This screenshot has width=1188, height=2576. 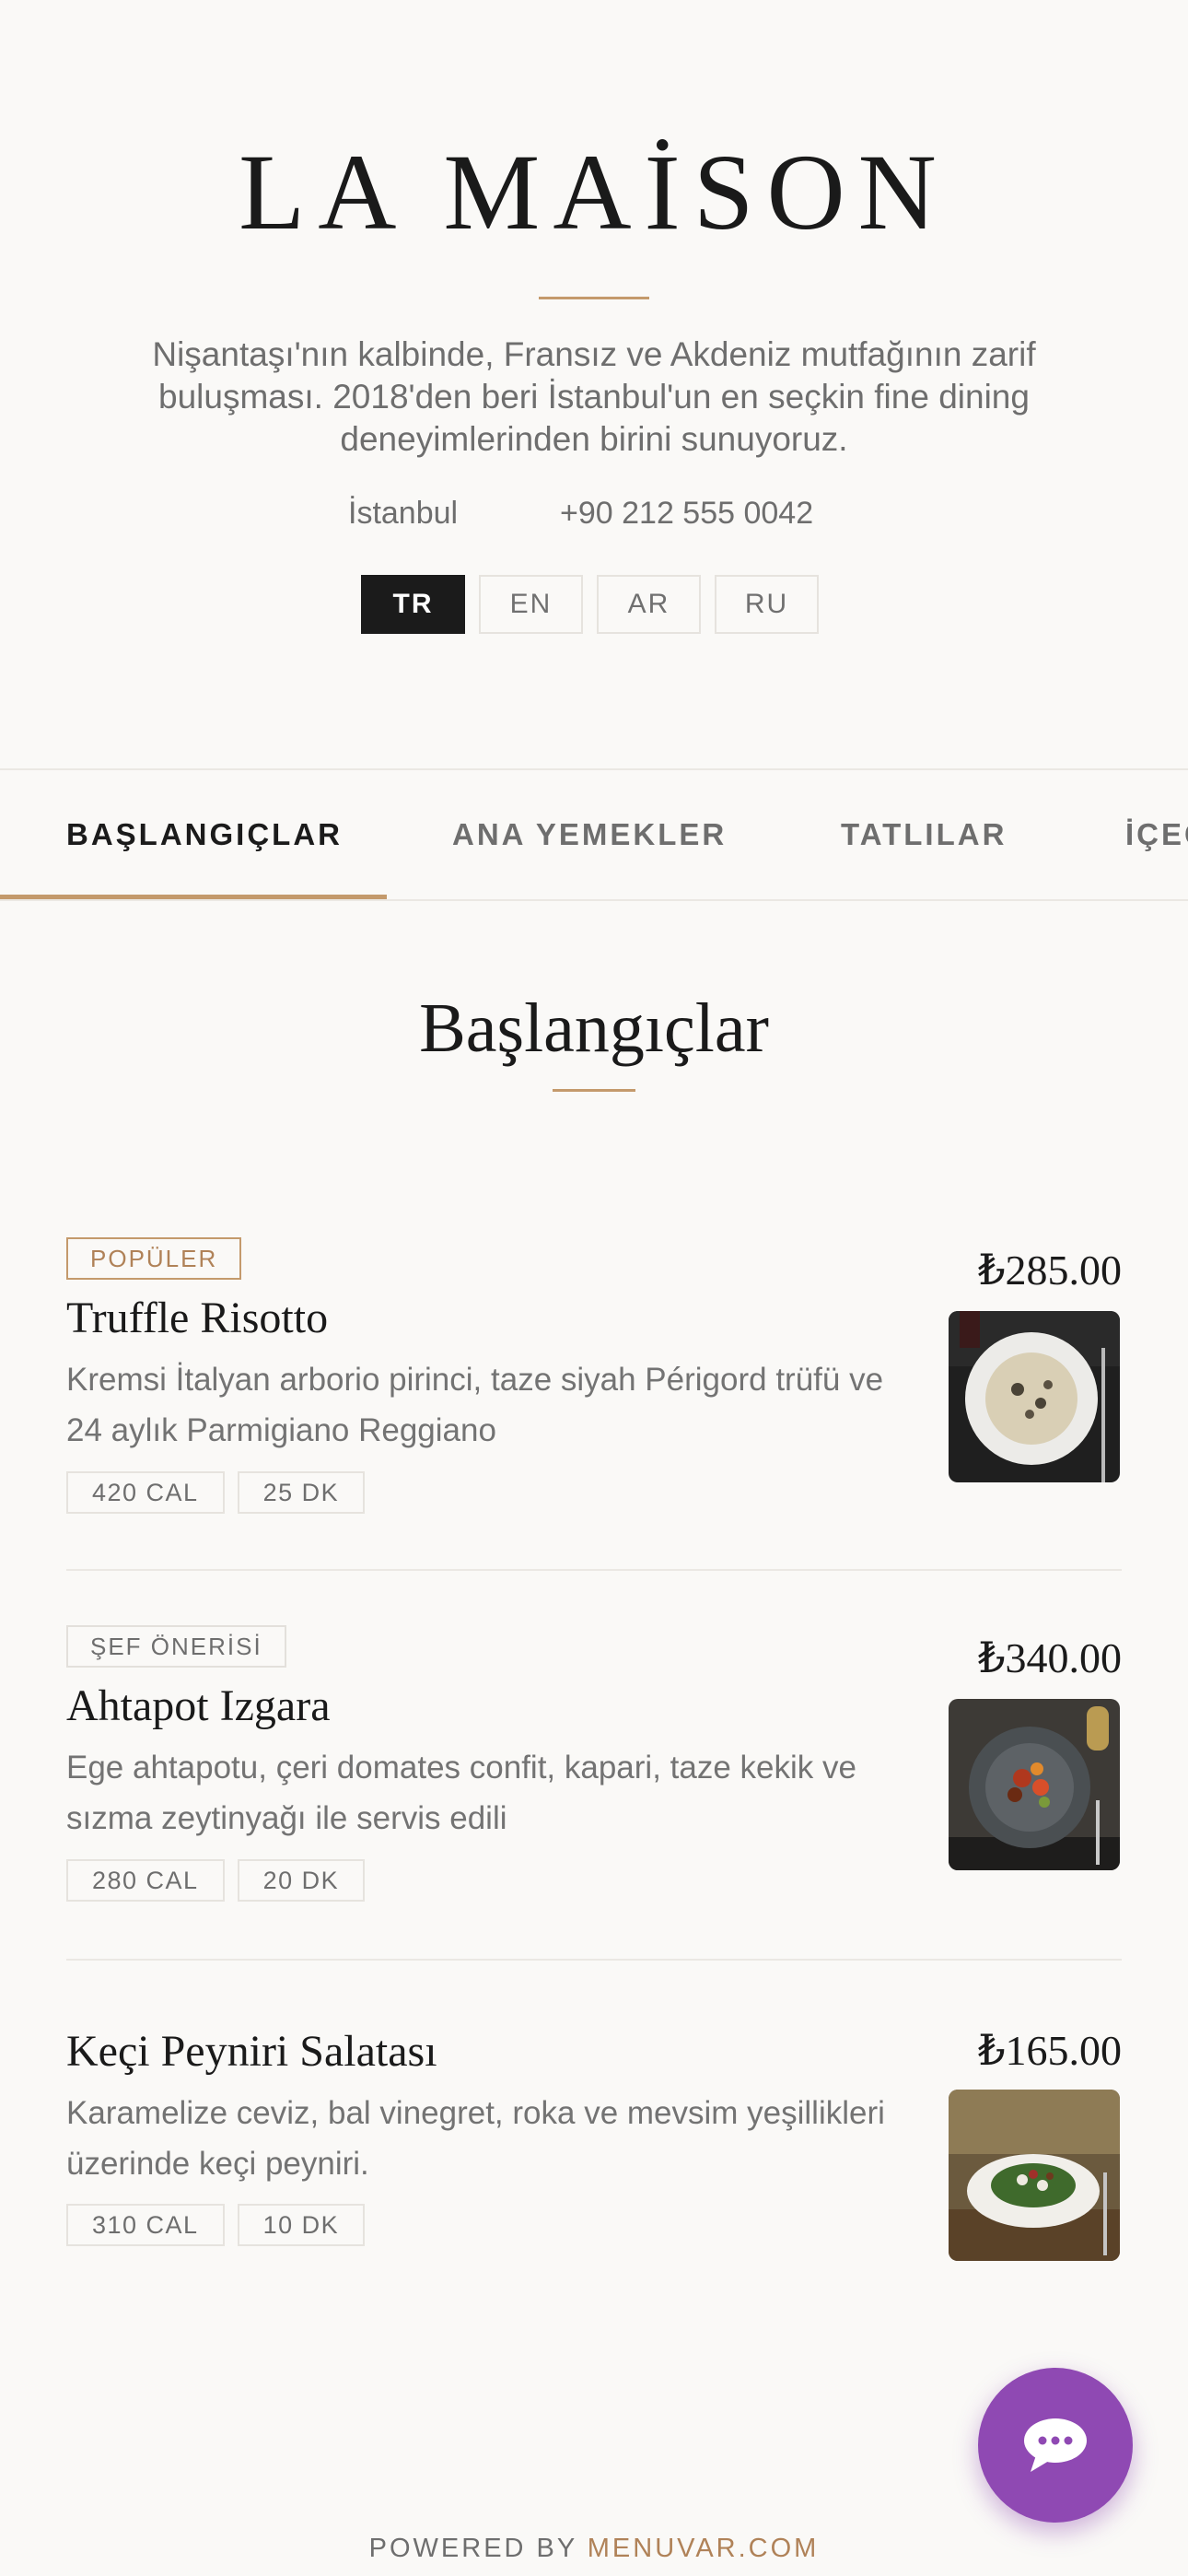 I want to click on calories-tag: 420 CAL, so click(x=145, y=1492).